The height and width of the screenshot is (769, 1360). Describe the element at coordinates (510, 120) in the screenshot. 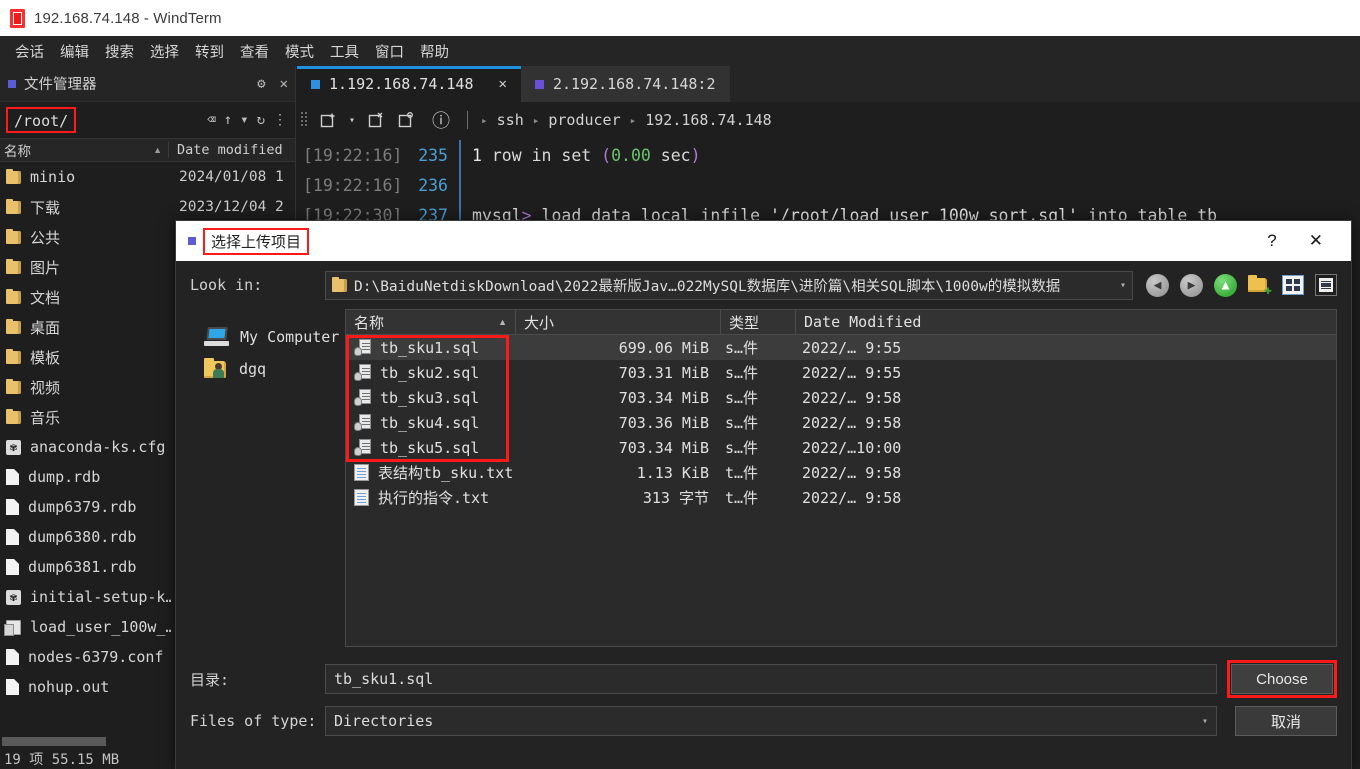

I see `breadcrumb-item-ssh: ssh` at that location.